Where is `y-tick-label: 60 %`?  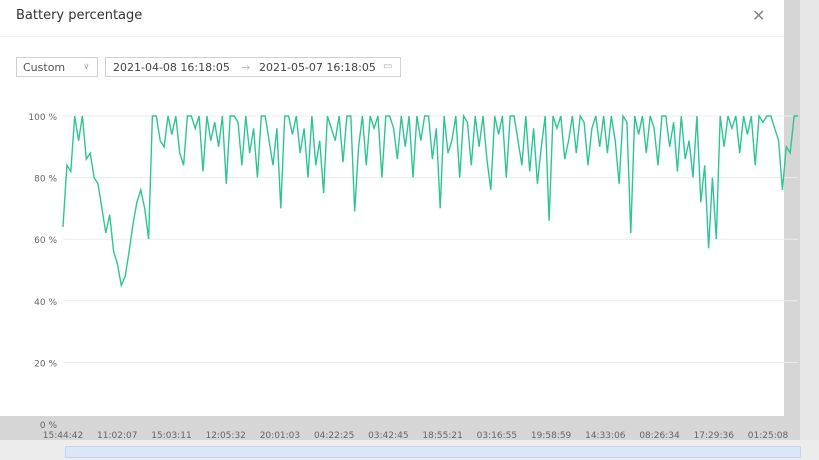
y-tick-label: 60 % is located at coordinates (45, 241).